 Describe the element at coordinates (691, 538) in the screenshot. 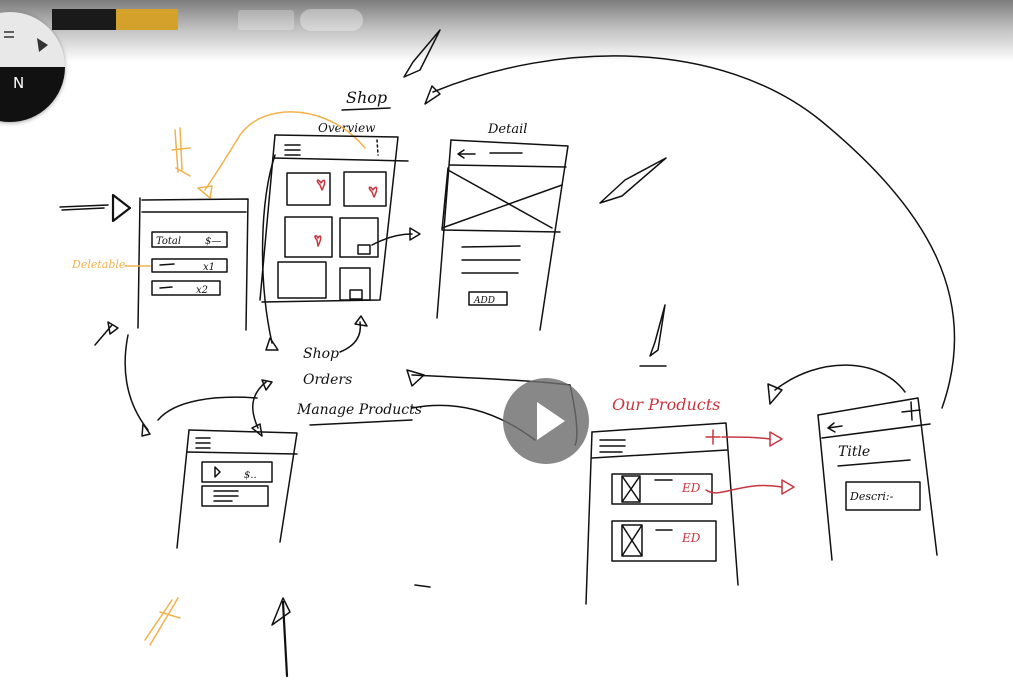

I see `admin-row-2-edit: ED` at that location.